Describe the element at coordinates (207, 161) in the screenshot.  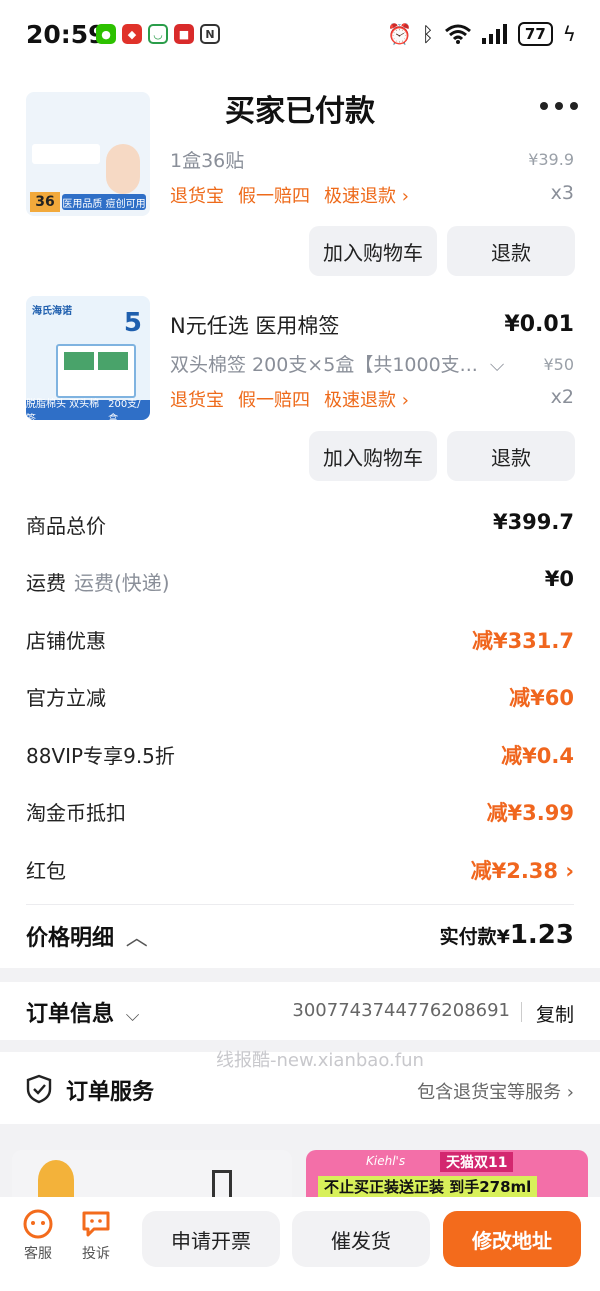
I see `item-1-spec: 1盒36贴` at that location.